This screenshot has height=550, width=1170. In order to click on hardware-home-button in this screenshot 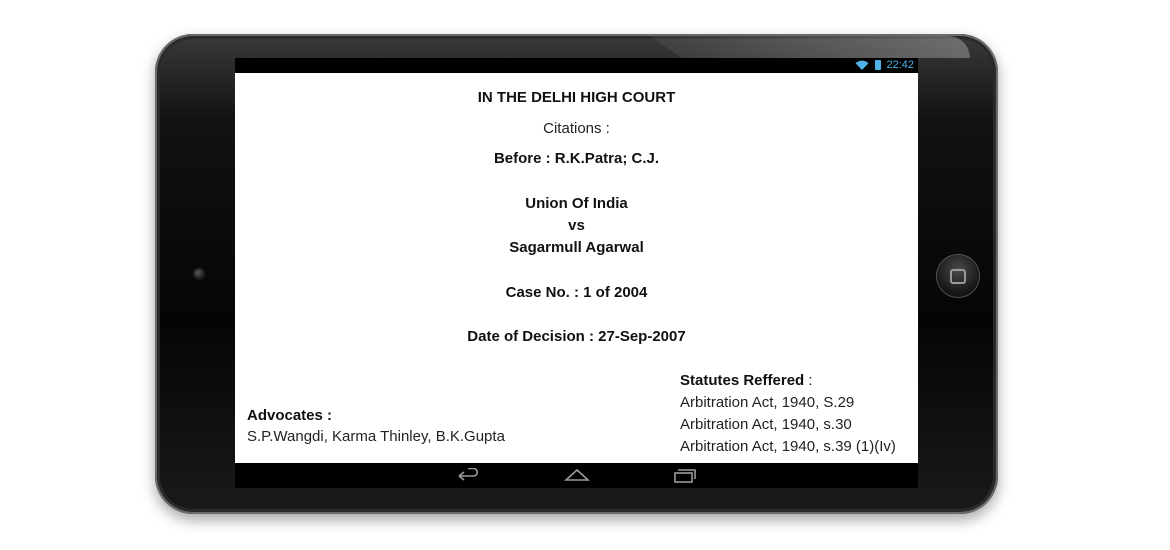, I will do `click(958, 276)`.